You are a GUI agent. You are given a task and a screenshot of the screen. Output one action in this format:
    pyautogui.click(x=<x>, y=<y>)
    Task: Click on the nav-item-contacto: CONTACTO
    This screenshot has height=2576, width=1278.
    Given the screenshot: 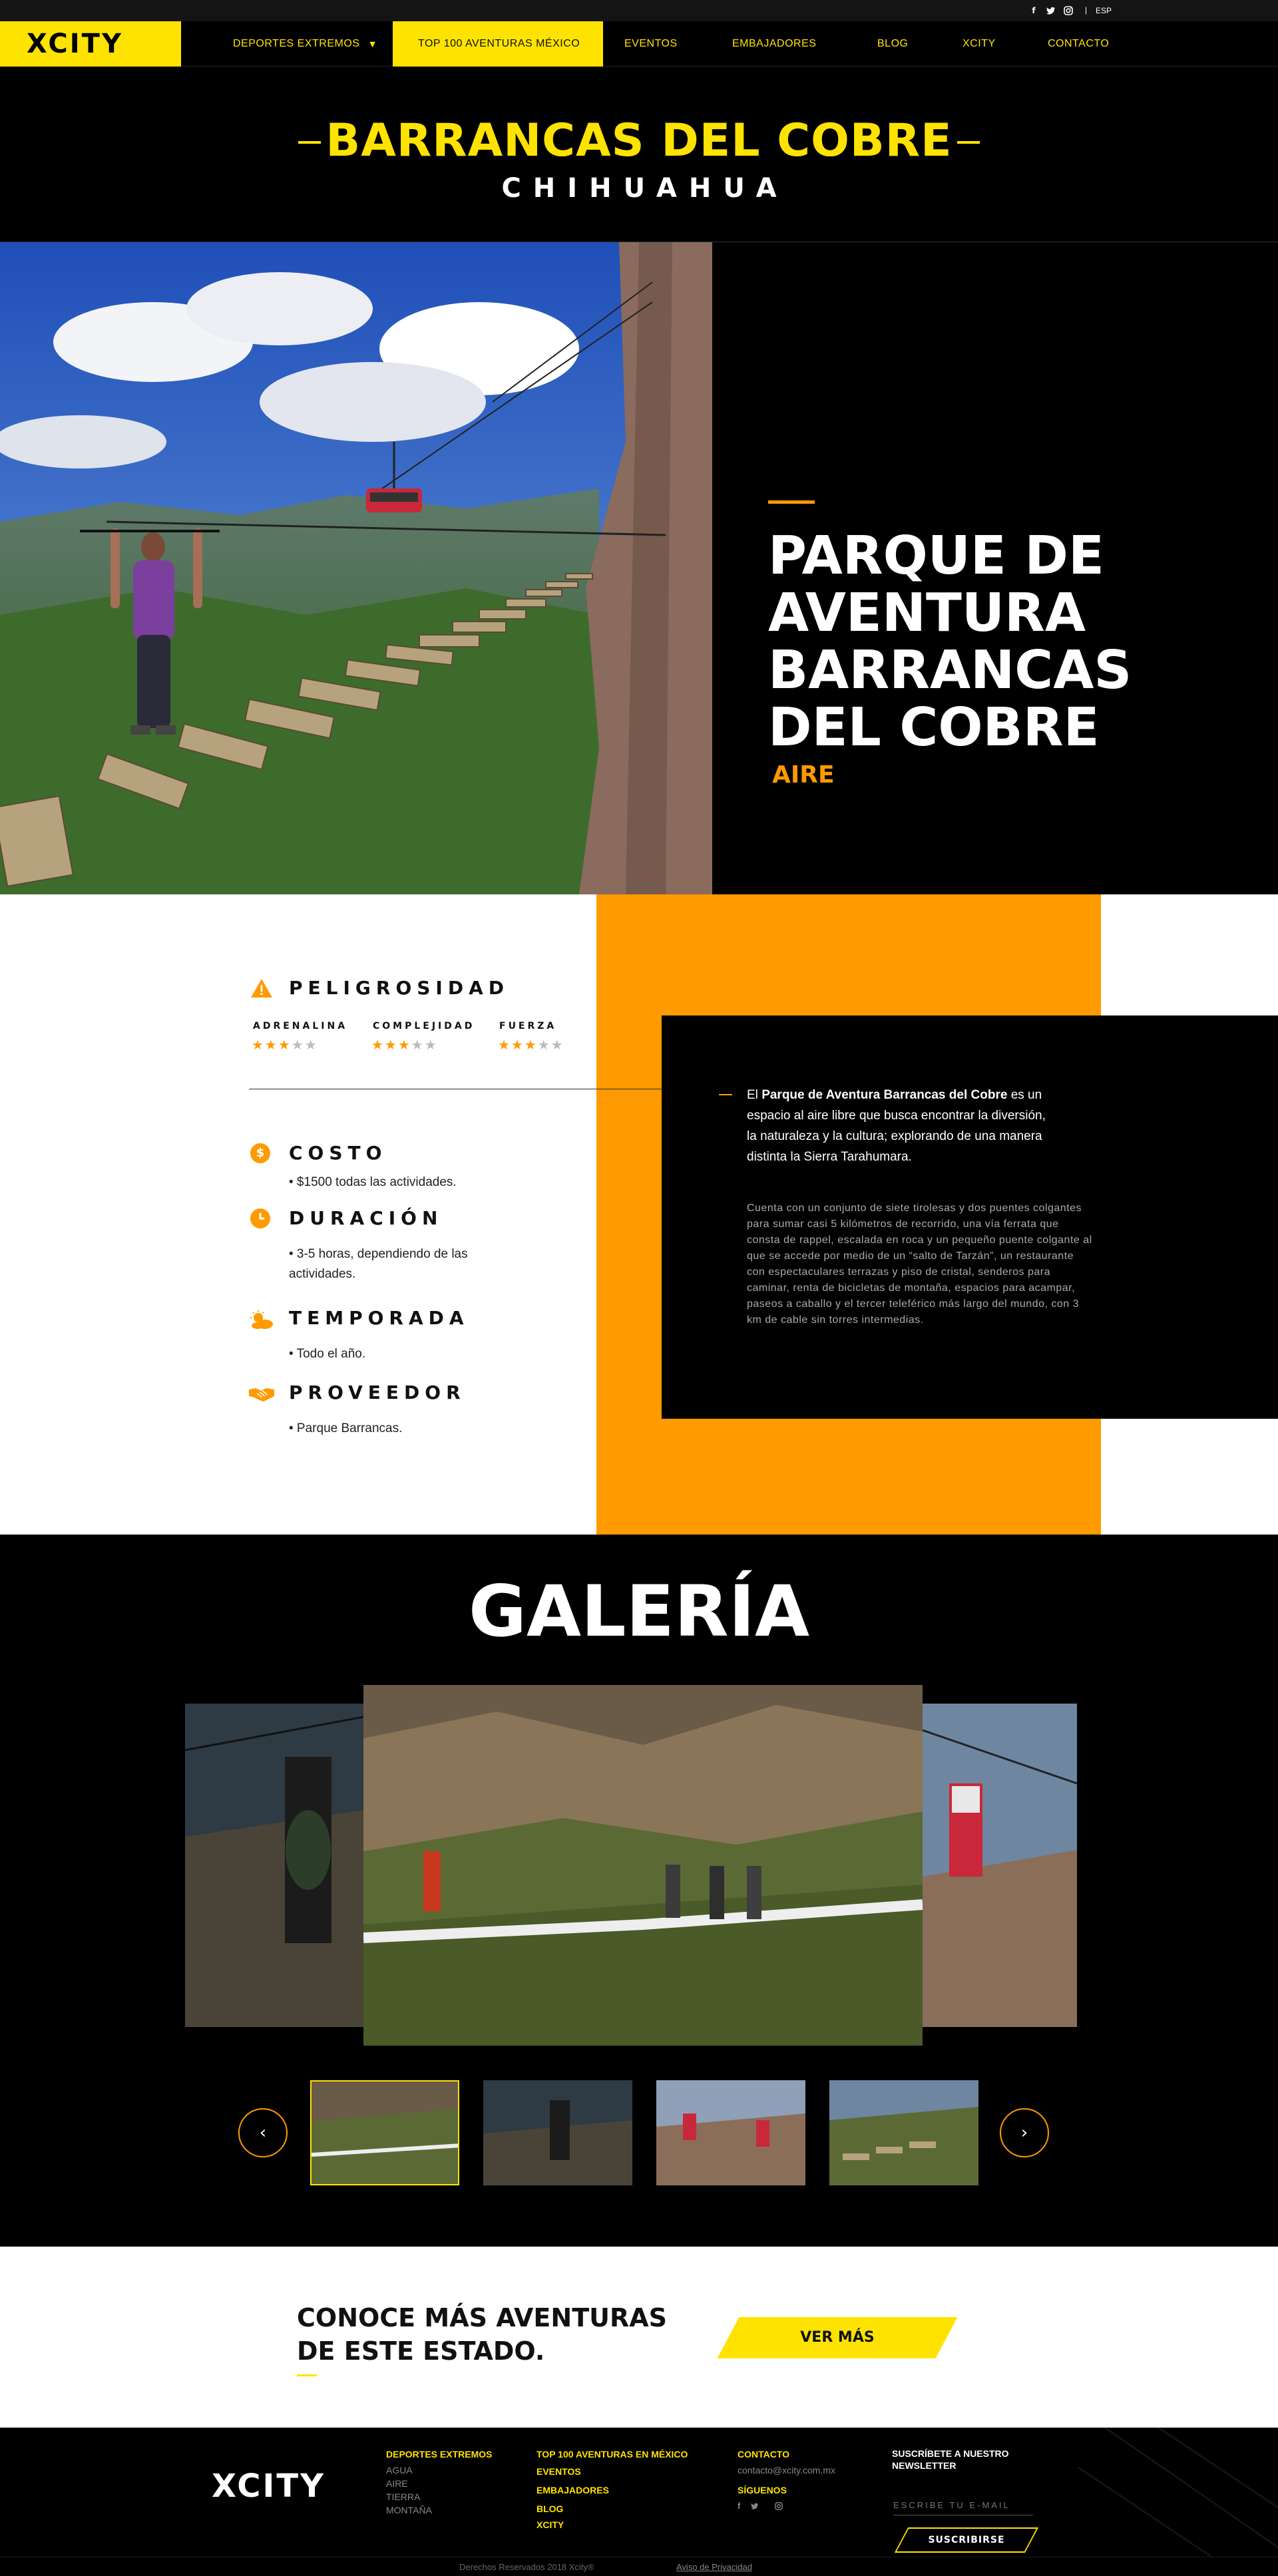 What is the action you would take?
    pyautogui.click(x=1078, y=44)
    